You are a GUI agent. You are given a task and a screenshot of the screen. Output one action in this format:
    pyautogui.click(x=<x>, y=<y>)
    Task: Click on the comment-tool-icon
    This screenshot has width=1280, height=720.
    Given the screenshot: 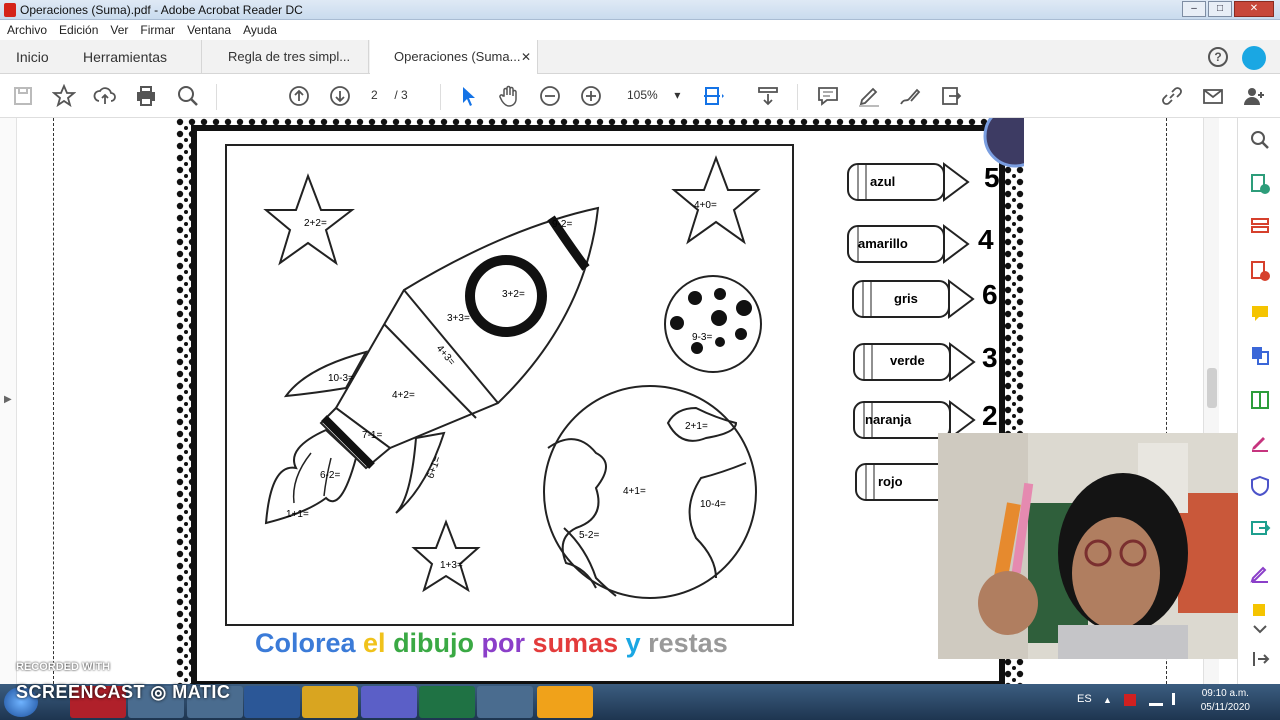 What is the action you would take?
    pyautogui.click(x=1260, y=314)
    